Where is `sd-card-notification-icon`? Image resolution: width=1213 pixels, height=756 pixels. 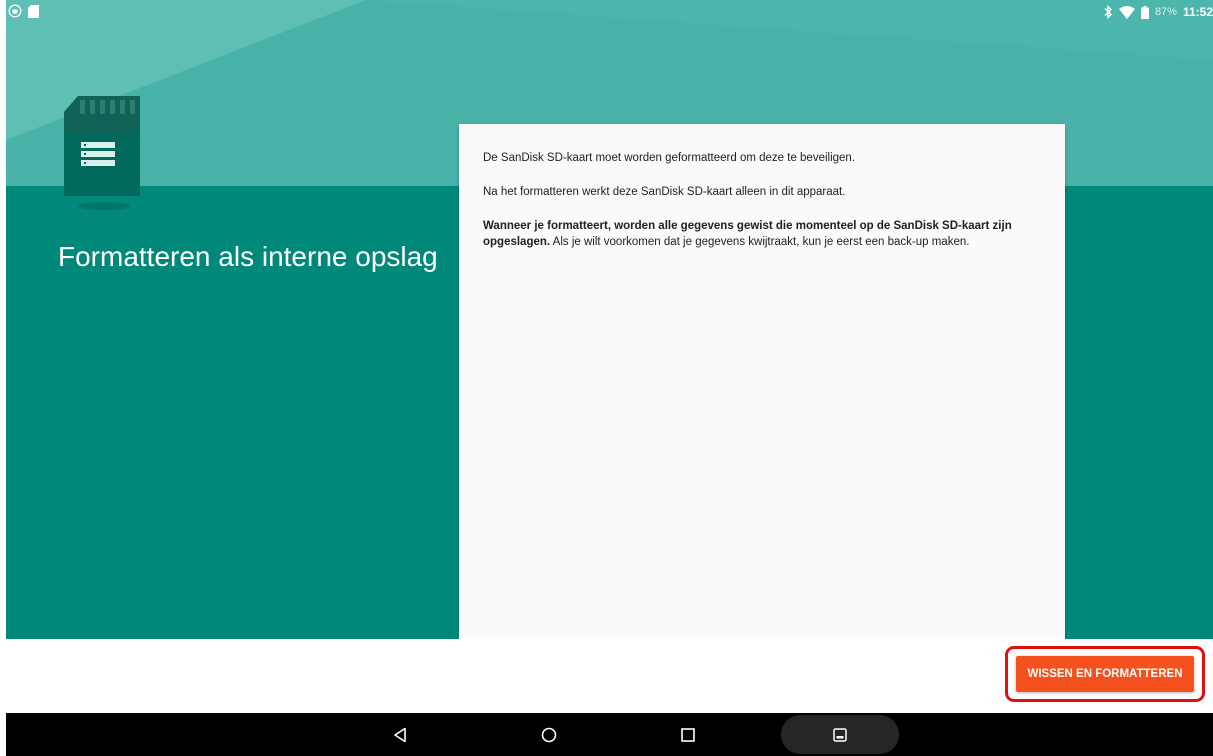 sd-card-notification-icon is located at coordinates (33, 11).